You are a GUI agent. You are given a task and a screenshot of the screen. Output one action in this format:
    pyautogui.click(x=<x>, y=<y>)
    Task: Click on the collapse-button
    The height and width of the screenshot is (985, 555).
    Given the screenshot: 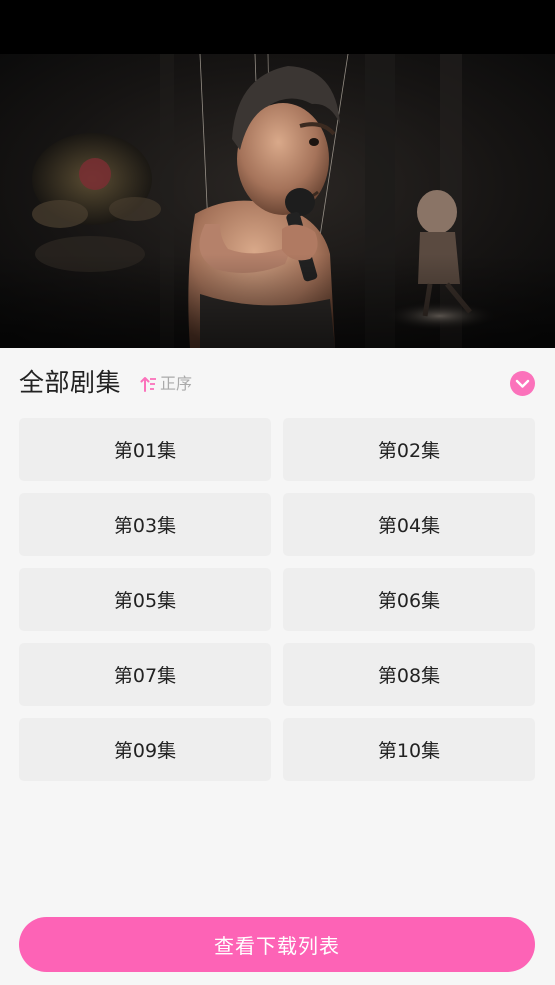 What is the action you would take?
    pyautogui.click(x=522, y=383)
    